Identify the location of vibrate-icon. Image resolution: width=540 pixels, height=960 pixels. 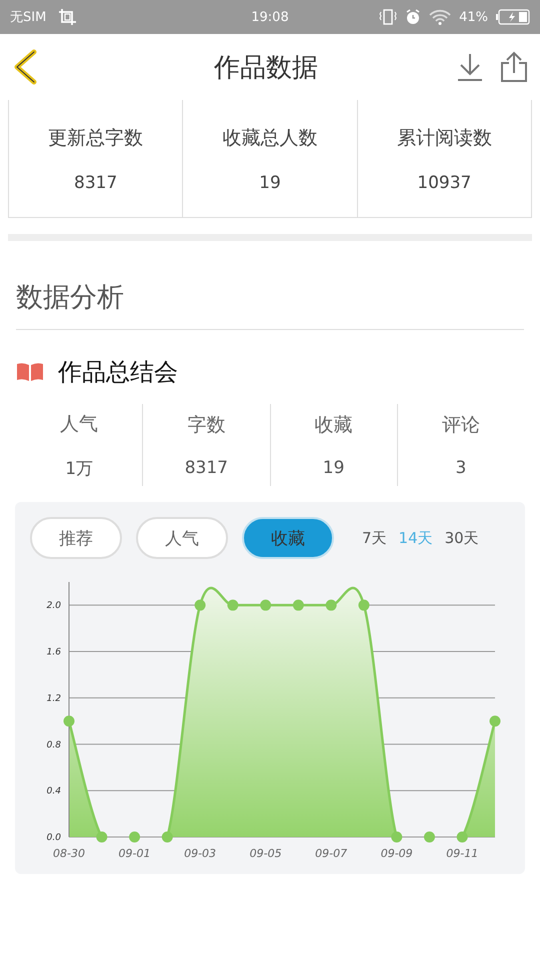
(388, 17).